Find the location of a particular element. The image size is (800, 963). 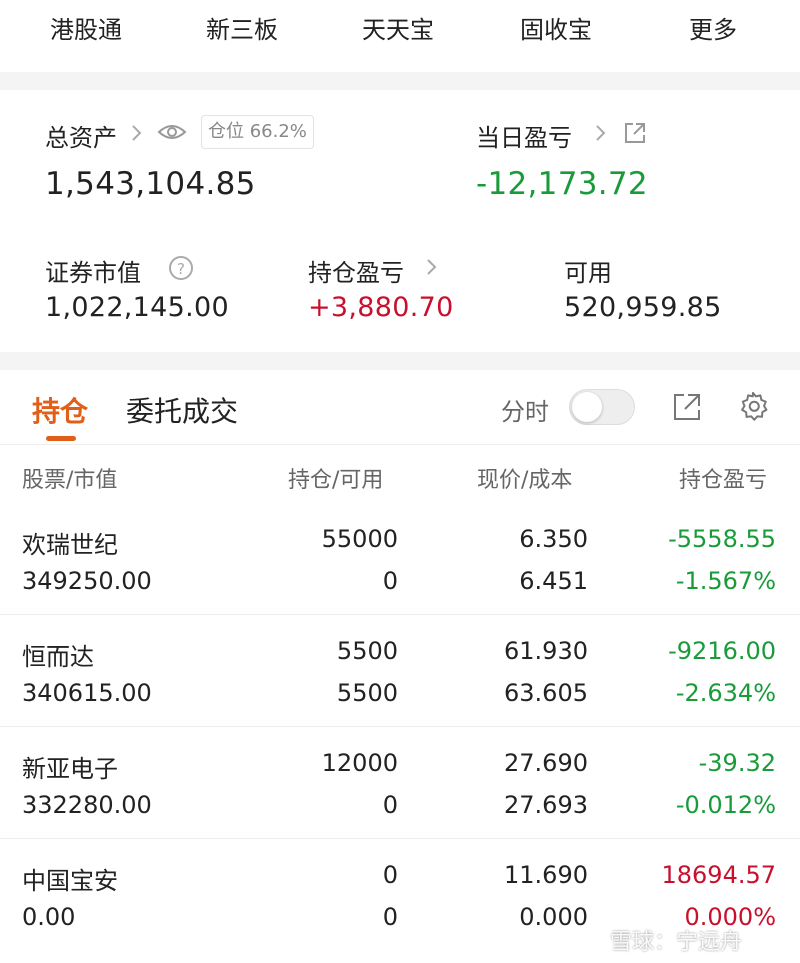

stock-name: 欢瑞世纪 is located at coordinates (70, 545).